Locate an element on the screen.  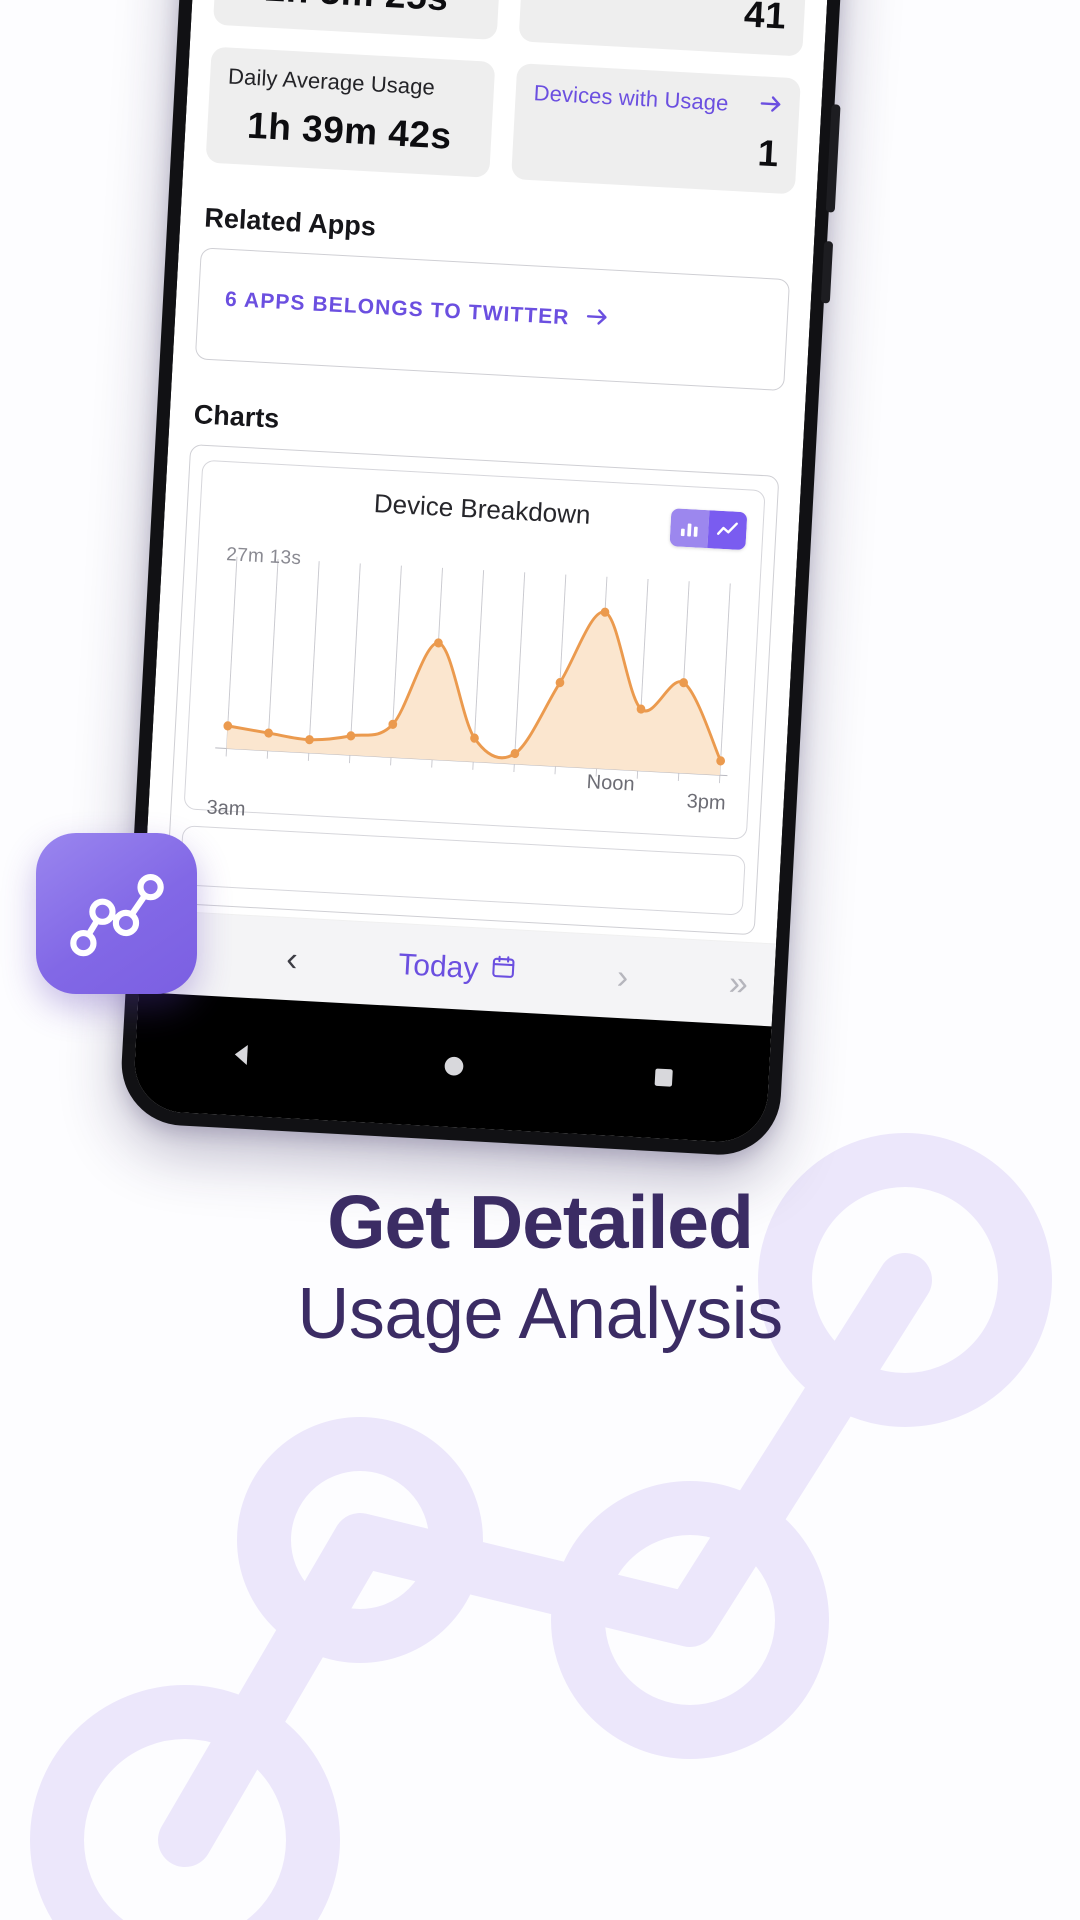
app-icon-badge is located at coordinates (116, 913).